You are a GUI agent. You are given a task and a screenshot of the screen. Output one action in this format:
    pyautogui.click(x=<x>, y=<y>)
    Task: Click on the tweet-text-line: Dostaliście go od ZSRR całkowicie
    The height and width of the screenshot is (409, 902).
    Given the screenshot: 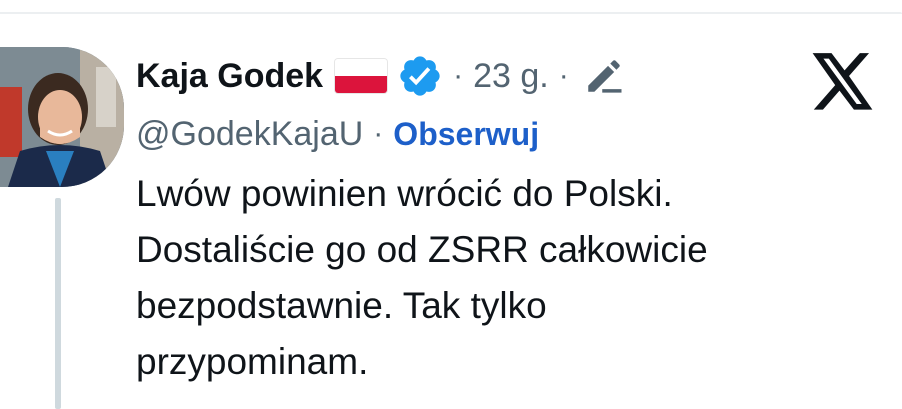 What is the action you would take?
    pyautogui.click(x=422, y=249)
    